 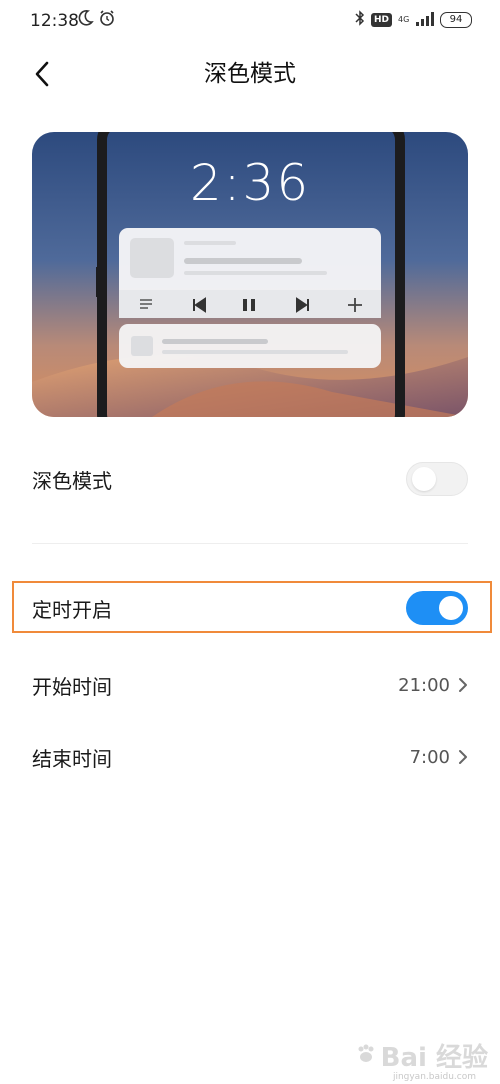 I want to click on start-time-value: 21:00, so click(x=424, y=685).